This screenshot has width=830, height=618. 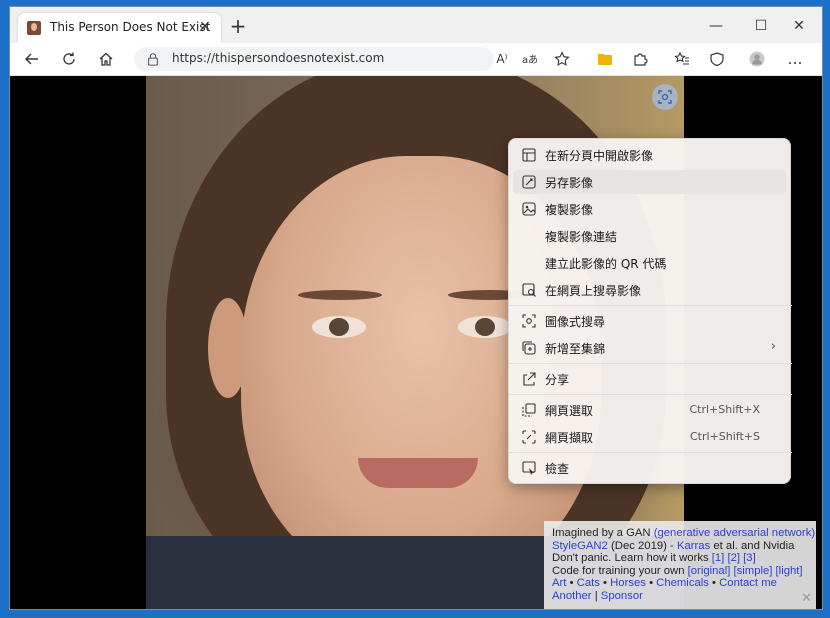 I want to click on add-favorite-button, so click(x=562, y=59).